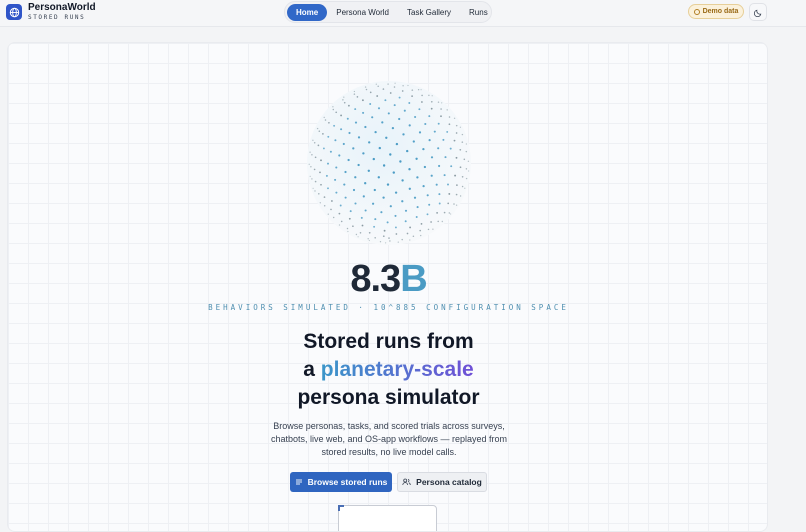  I want to click on nav-task-gallery: Task Gallery, so click(429, 12).